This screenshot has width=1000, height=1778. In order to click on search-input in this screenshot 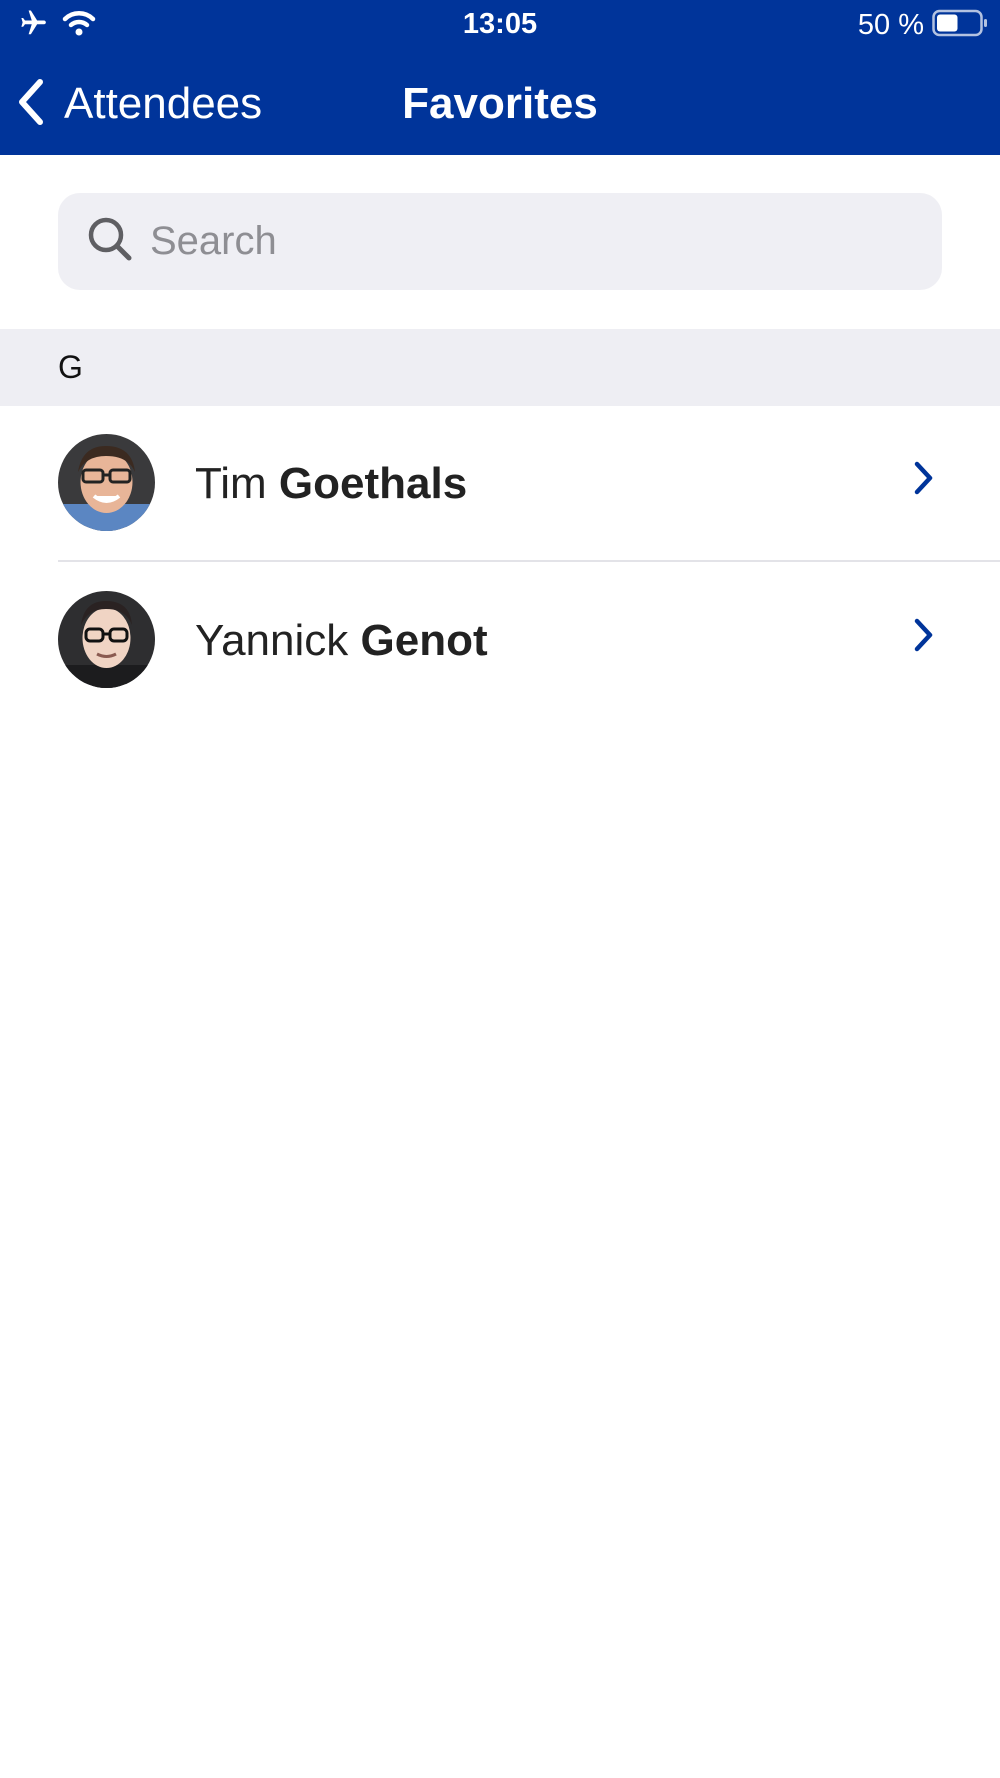, I will do `click(530, 241)`.